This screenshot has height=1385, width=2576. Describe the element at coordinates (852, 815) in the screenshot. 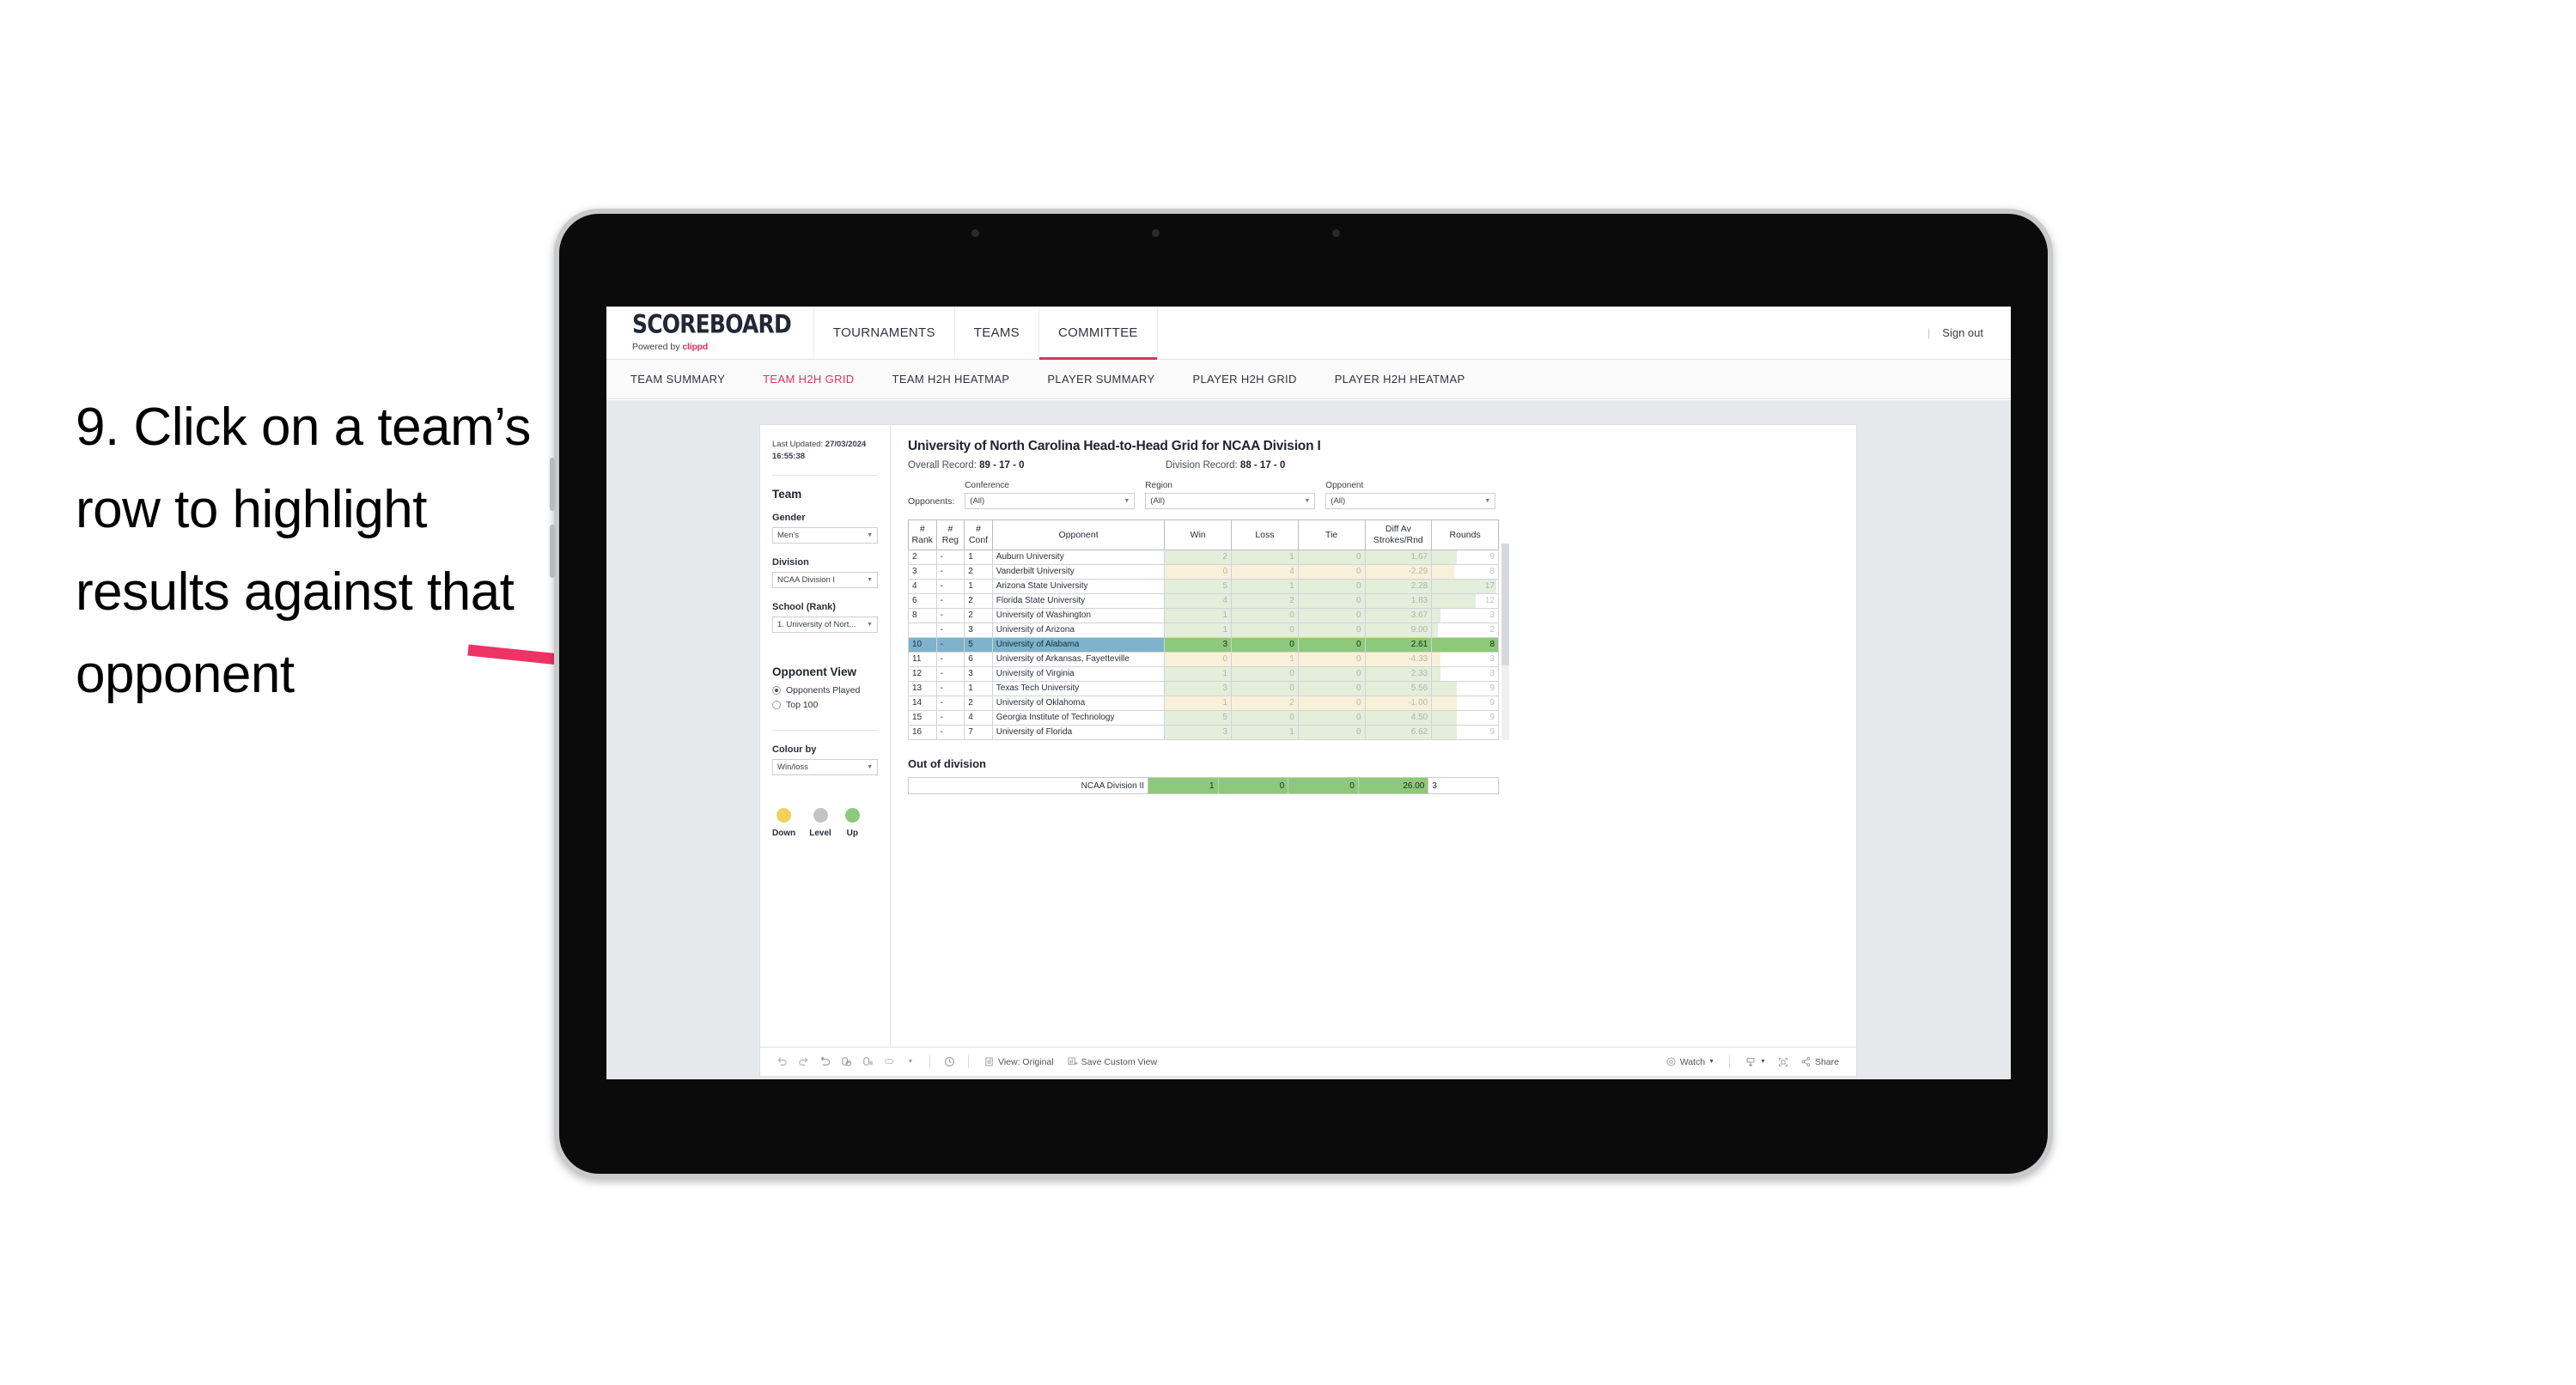

I see `legend-dot-up-icon` at that location.